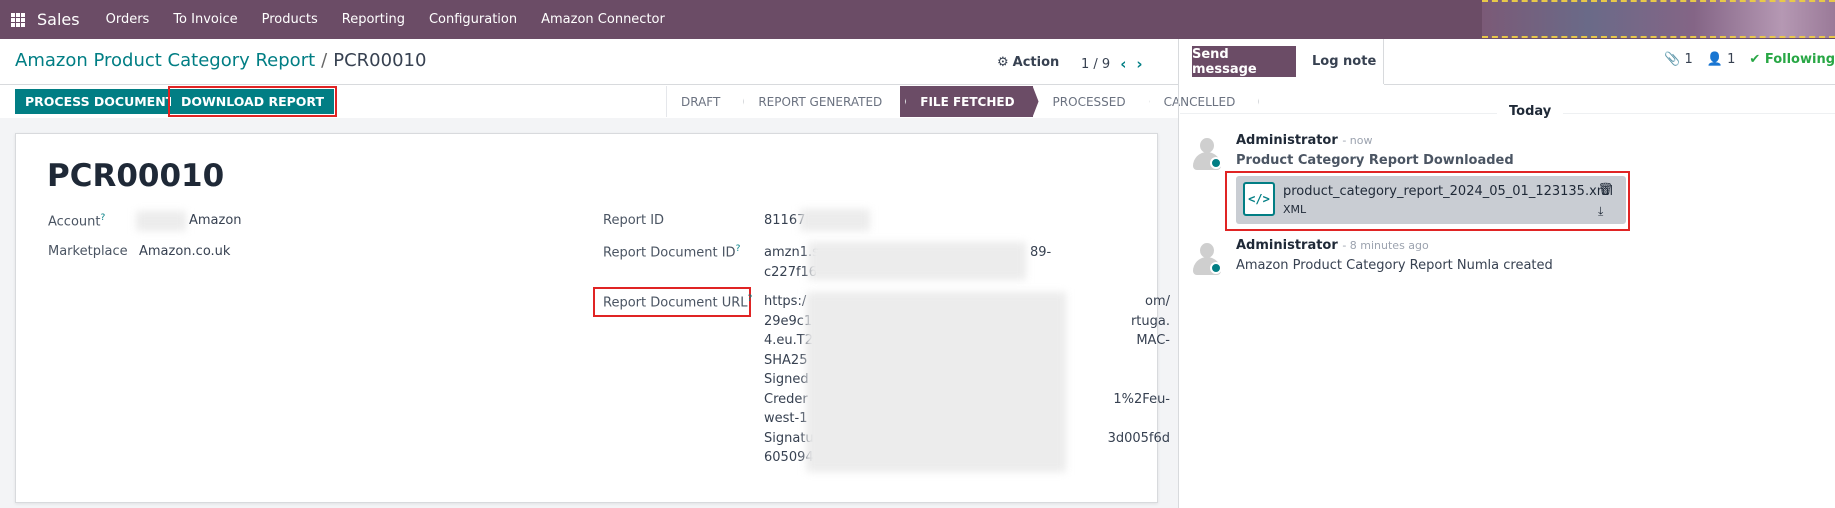  What do you see at coordinates (1357, 140) in the screenshot?
I see `message-time: - now` at bounding box center [1357, 140].